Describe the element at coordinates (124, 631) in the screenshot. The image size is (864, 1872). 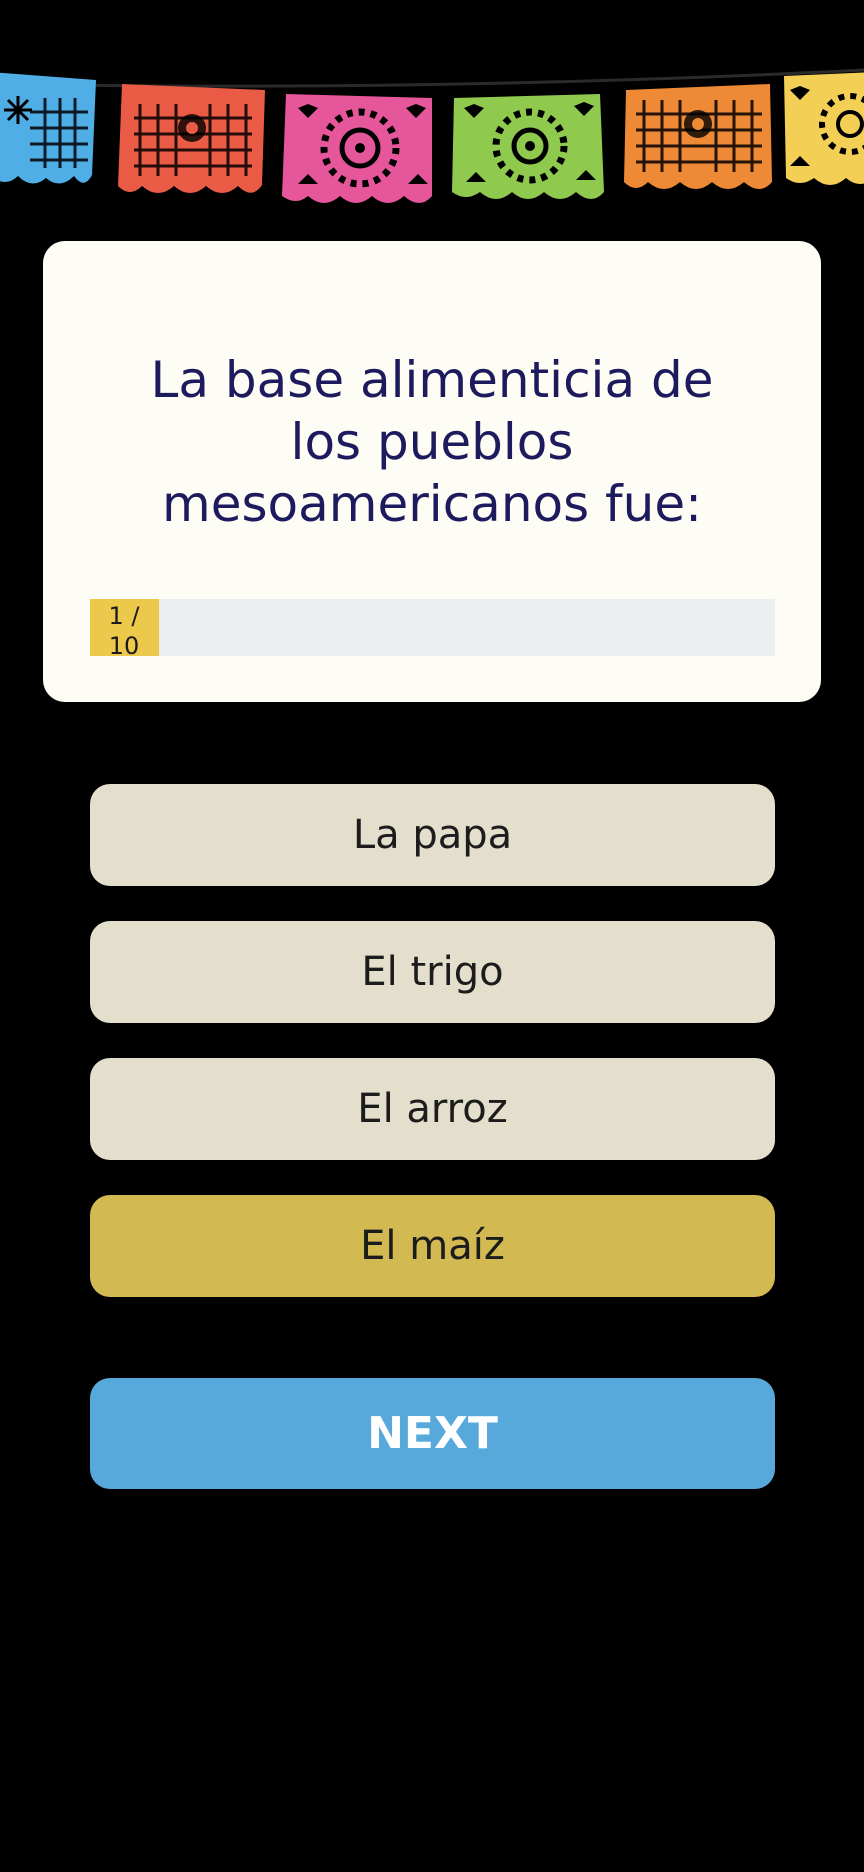
I see `progress-label: 1 / 10` at that location.